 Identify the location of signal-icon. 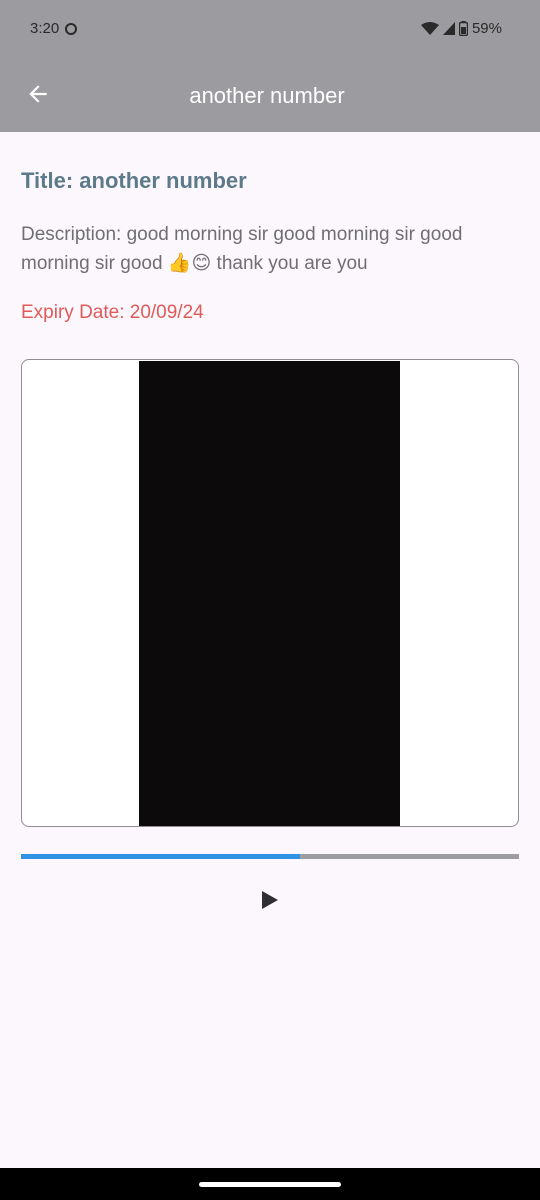
(448, 28).